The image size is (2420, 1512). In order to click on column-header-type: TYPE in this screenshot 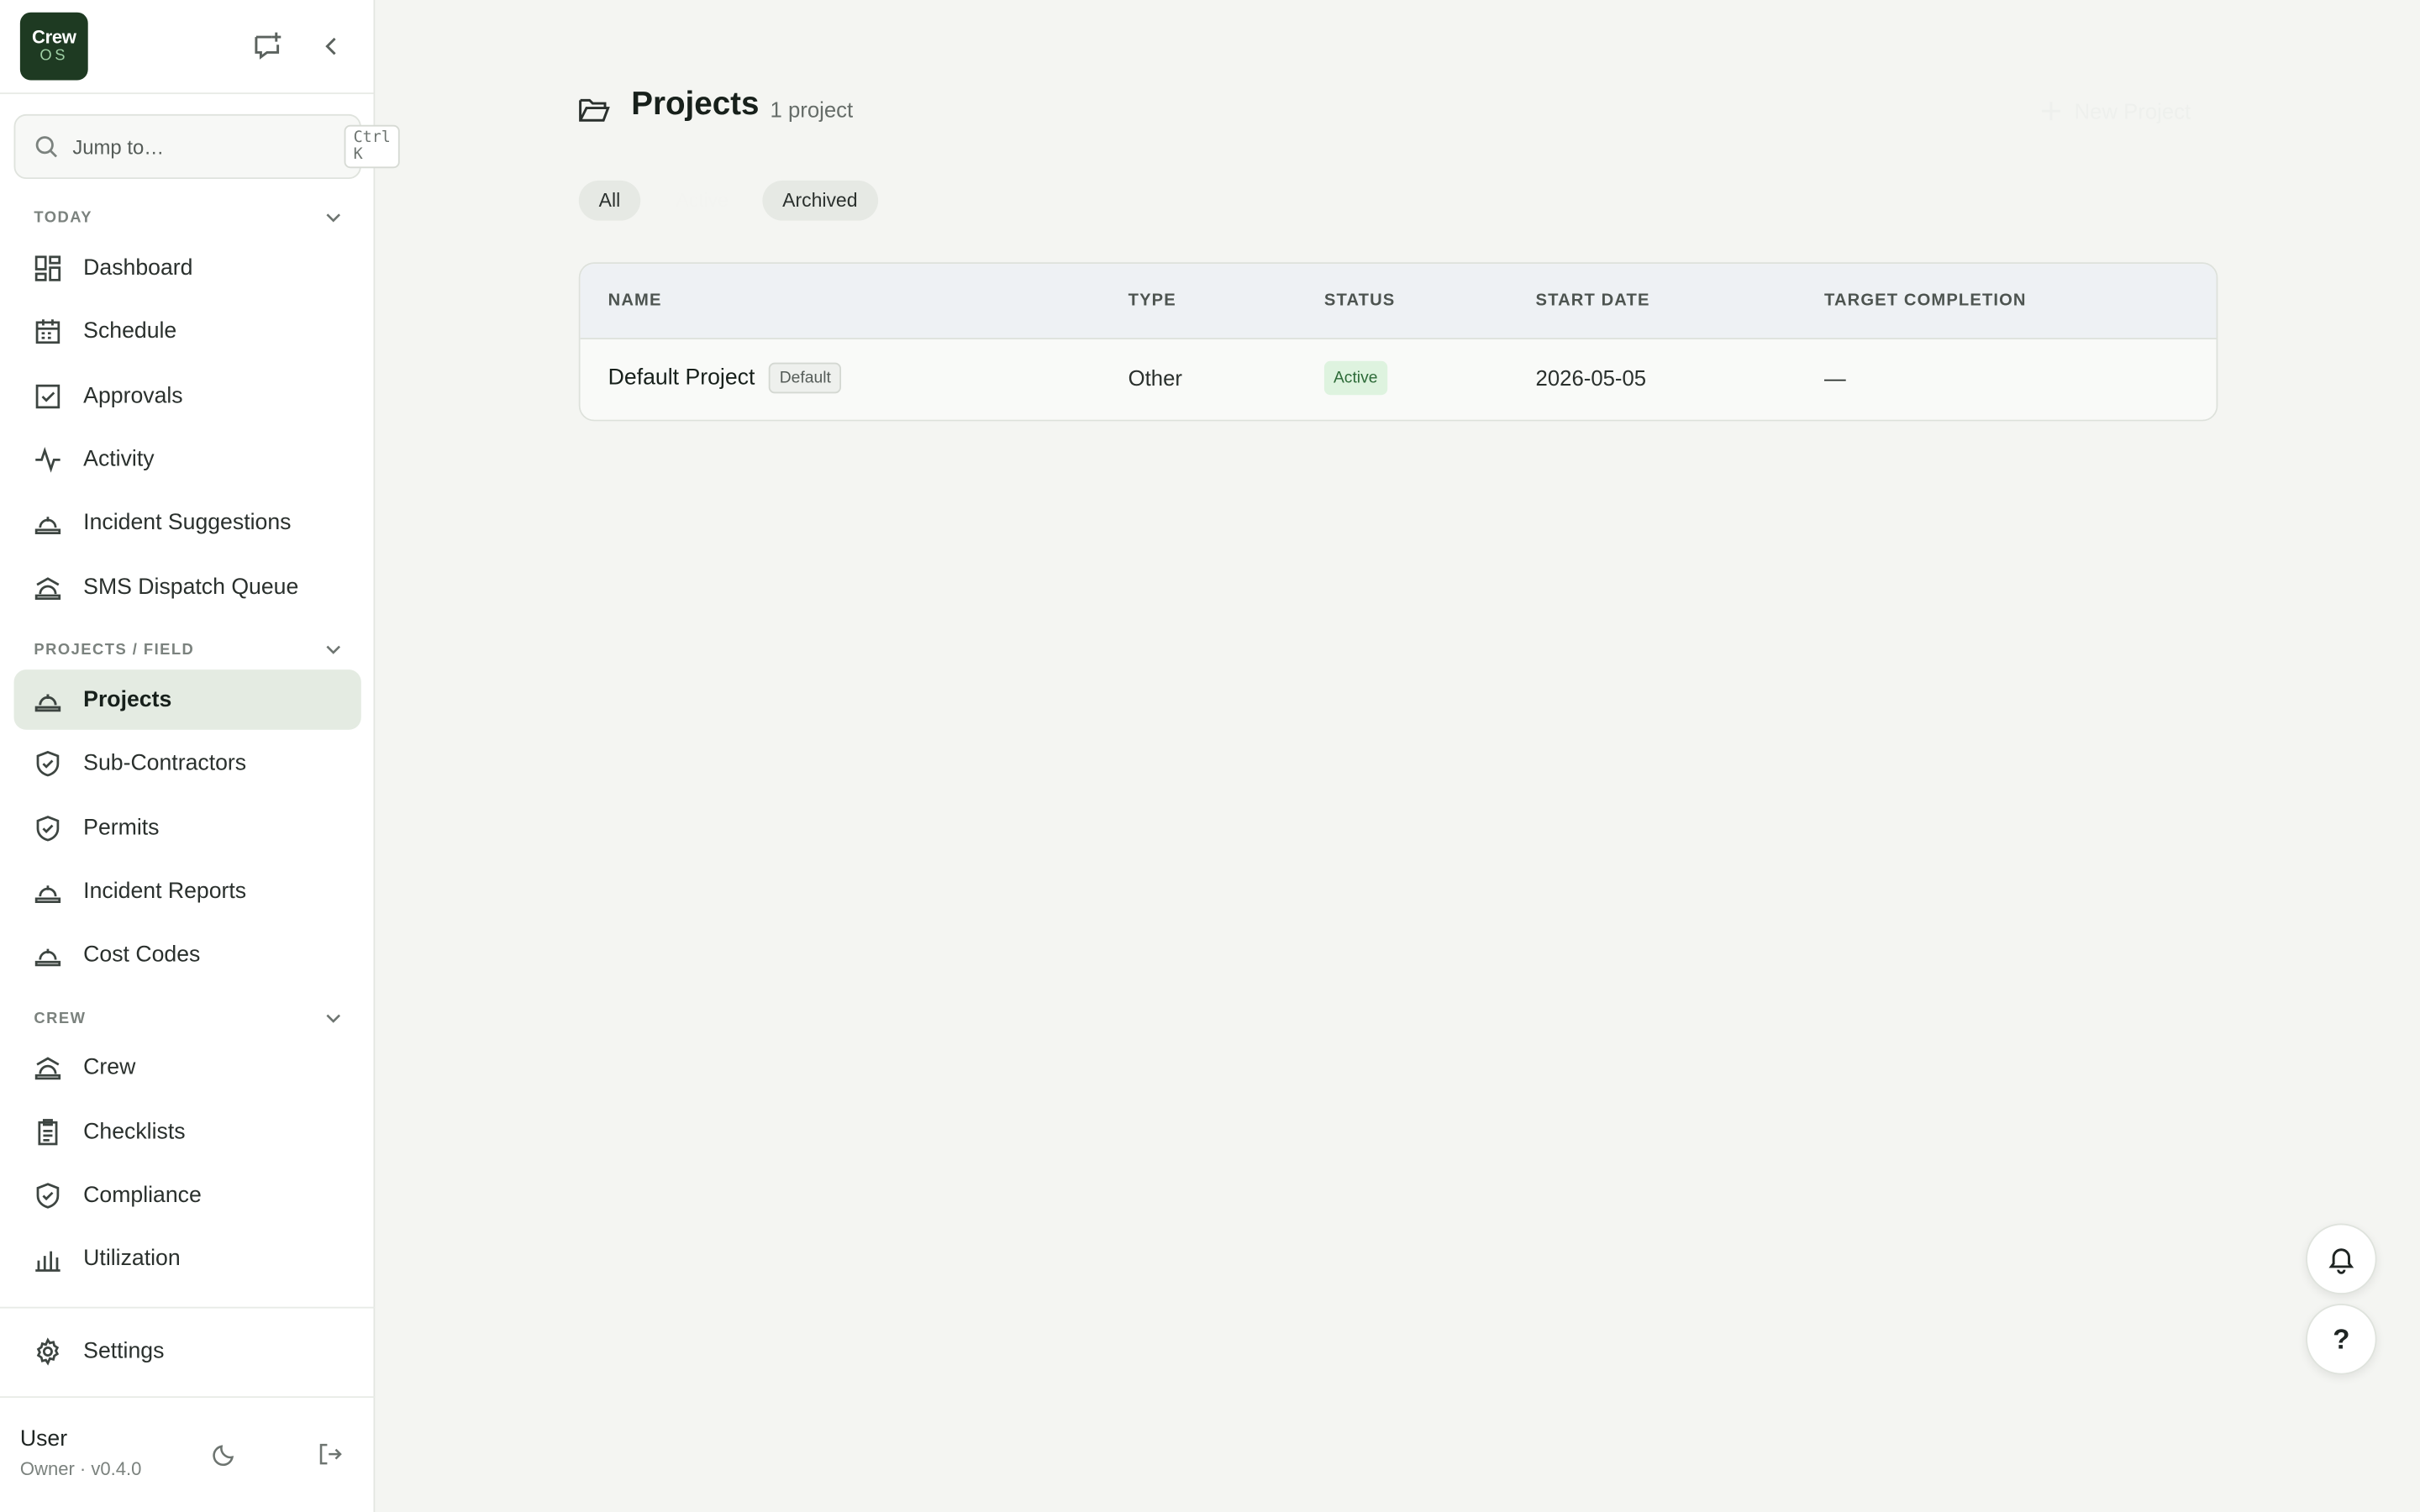, I will do `click(1152, 300)`.